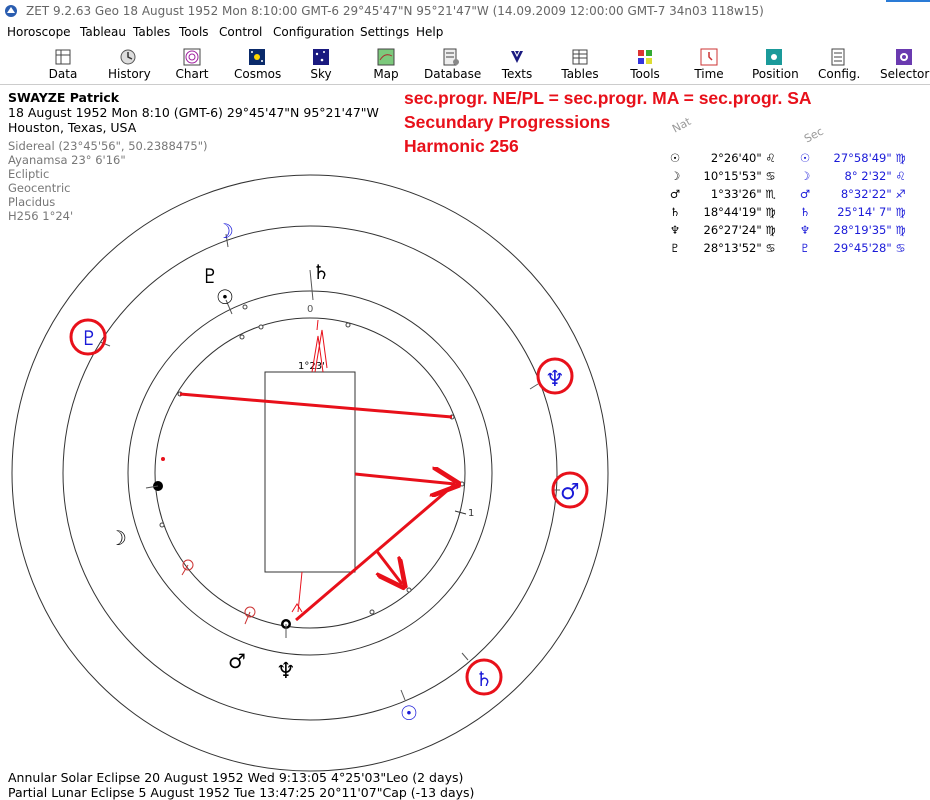 The image size is (930, 800). I want to click on inner-sun-icon: ☉, so click(225, 297).